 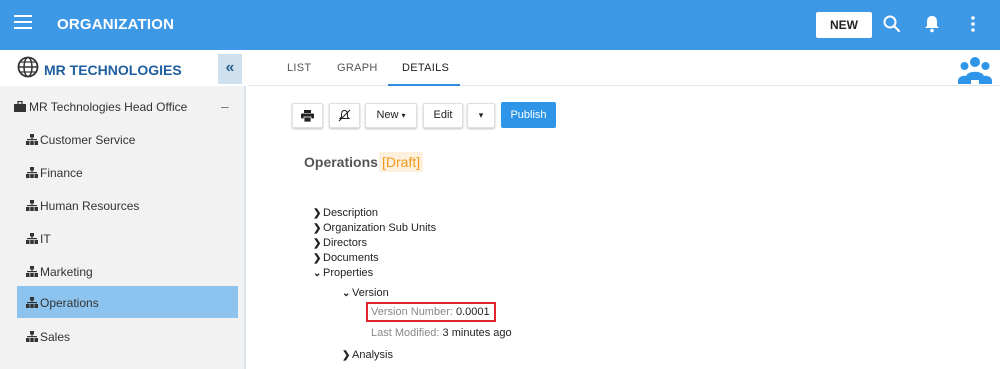 I want to click on active-tab-indicator, so click(x=424, y=85).